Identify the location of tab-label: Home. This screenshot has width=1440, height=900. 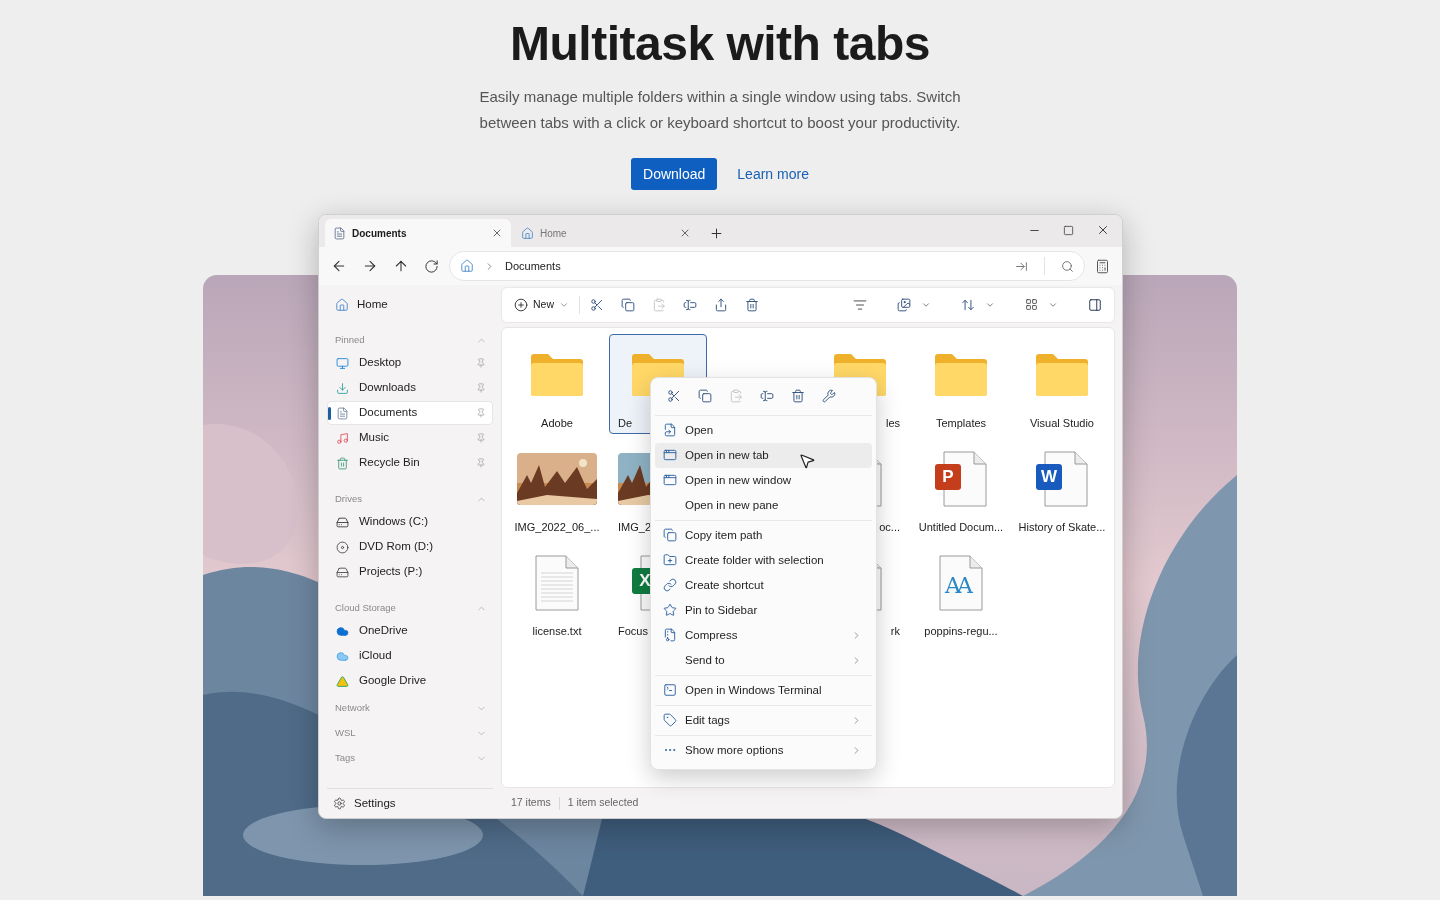
(554, 233).